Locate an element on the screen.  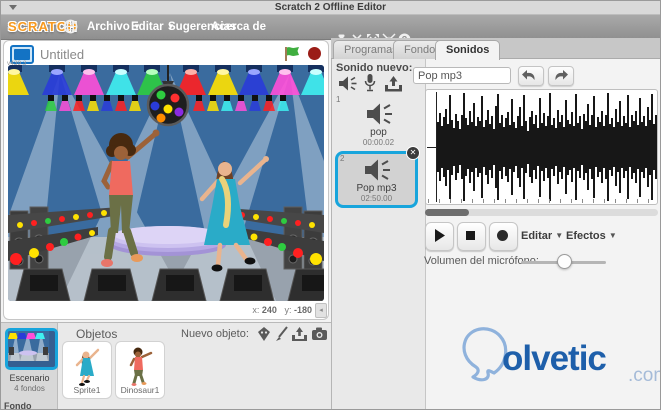
waveform-ticks is located at coordinates (542, 201).